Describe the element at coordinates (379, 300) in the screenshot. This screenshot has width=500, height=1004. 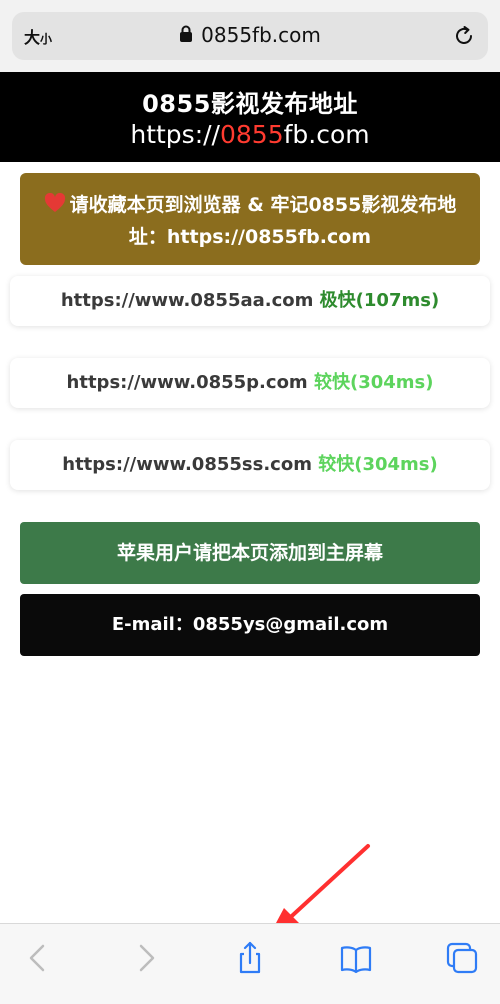
I see `link-speed: 极快(107ms)` at that location.